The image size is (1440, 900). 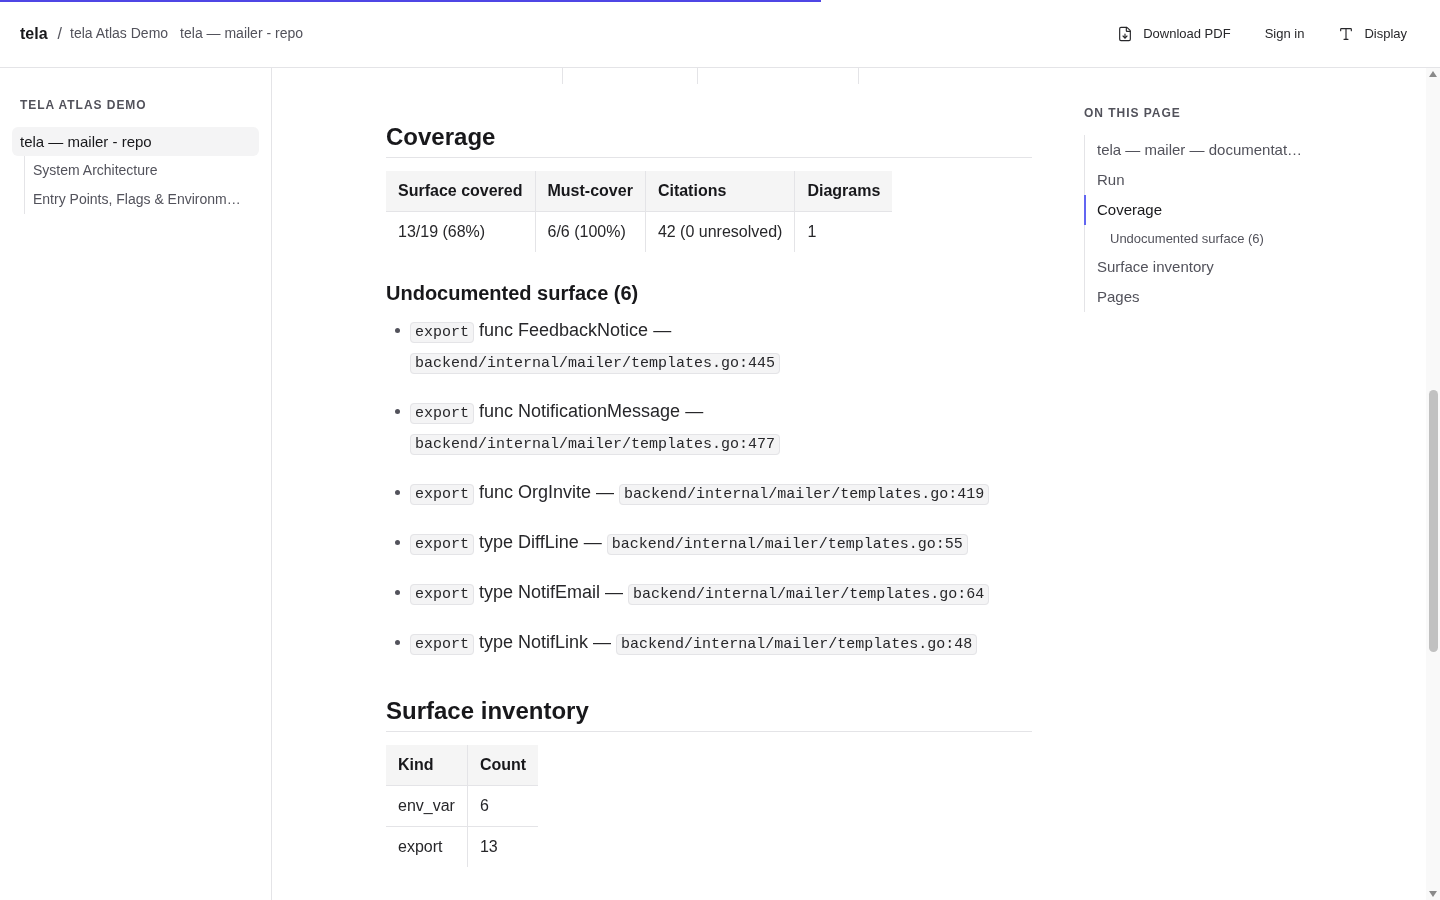 I want to click on item-text: func NotificationMessage —, so click(x=591, y=411).